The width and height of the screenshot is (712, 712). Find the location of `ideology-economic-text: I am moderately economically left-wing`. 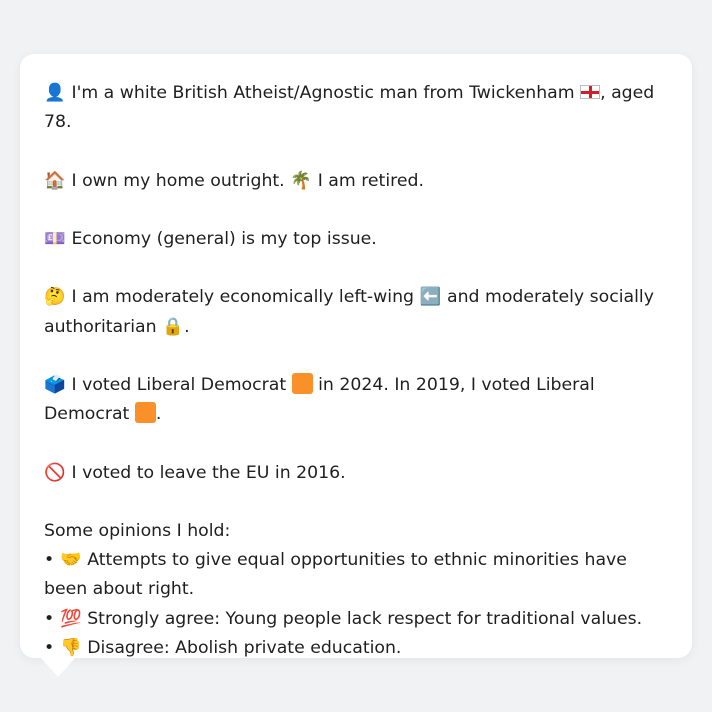

ideology-economic-text: I am moderately economically left-wing is located at coordinates (243, 297).